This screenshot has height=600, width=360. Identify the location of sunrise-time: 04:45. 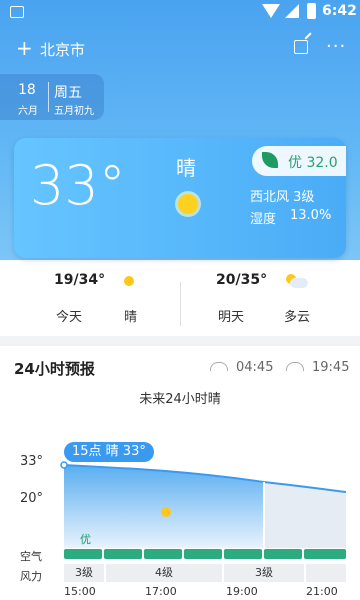
(255, 367).